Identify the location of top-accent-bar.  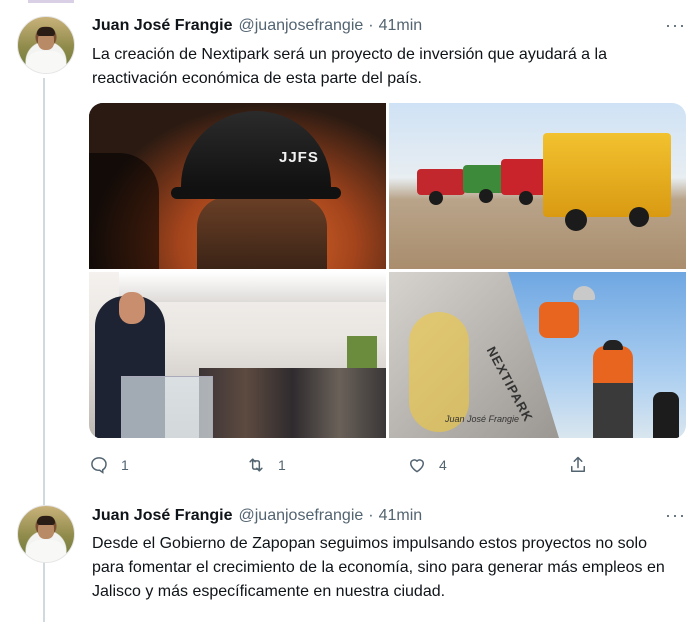
(51, 1).